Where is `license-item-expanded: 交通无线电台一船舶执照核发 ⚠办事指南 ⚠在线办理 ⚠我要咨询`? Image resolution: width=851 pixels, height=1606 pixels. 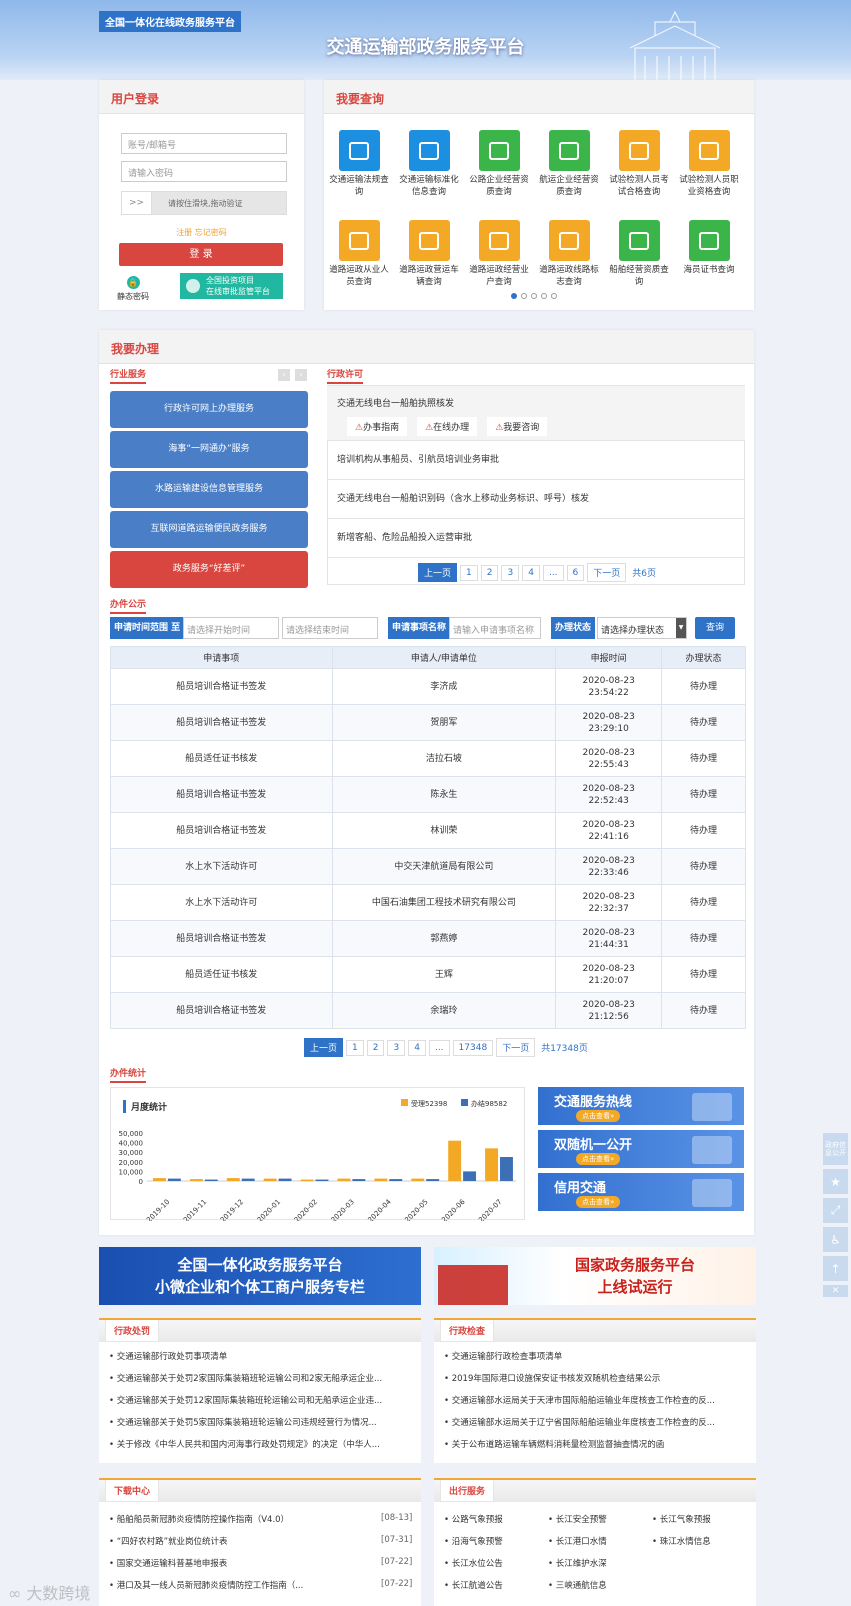
license-item-expanded: 交通无线电台一船舶执照核发 ⚠办事指南 ⚠在线办理 ⚠我要咨询 is located at coordinates (536, 413).